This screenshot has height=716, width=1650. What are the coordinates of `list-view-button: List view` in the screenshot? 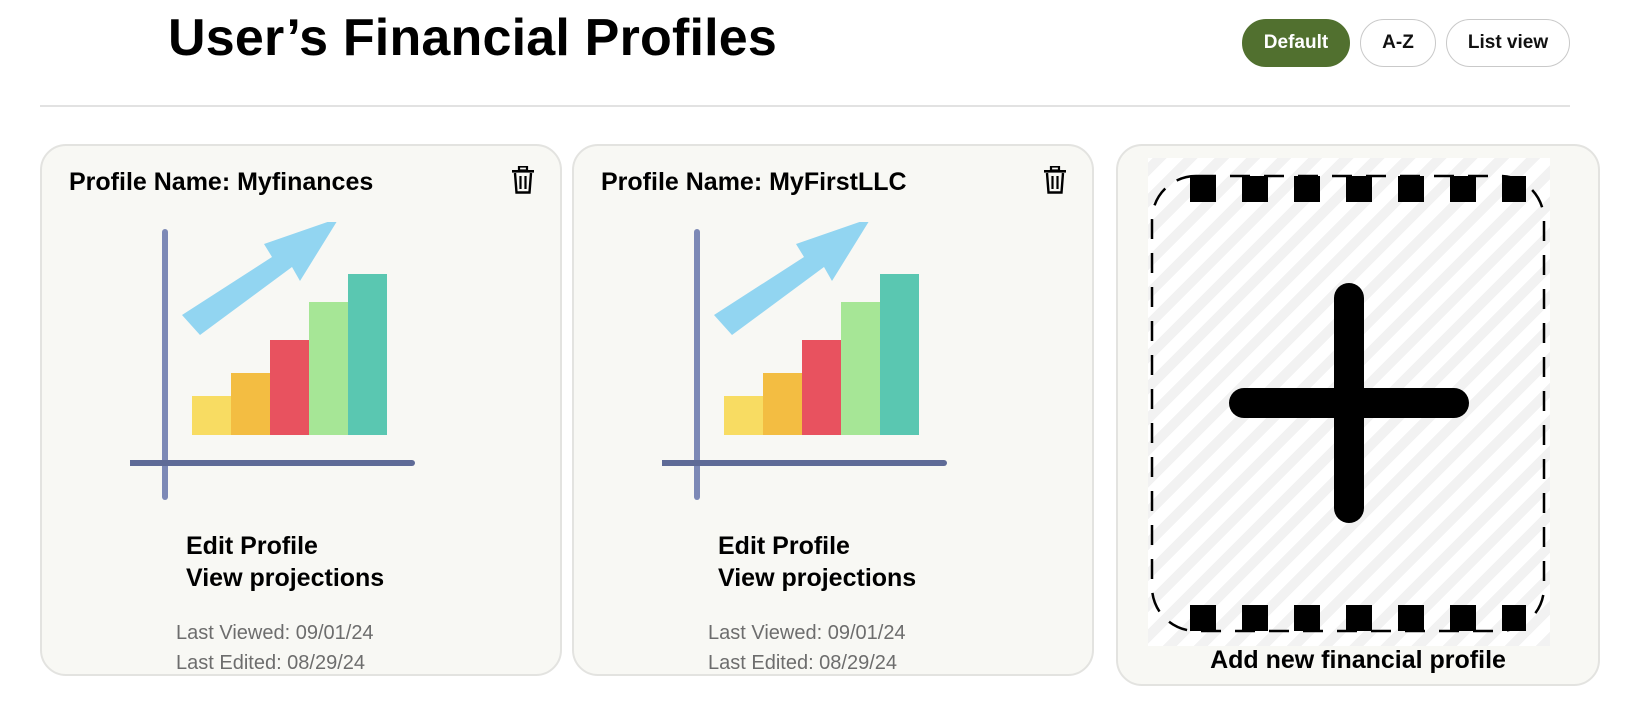 It's located at (1508, 43).